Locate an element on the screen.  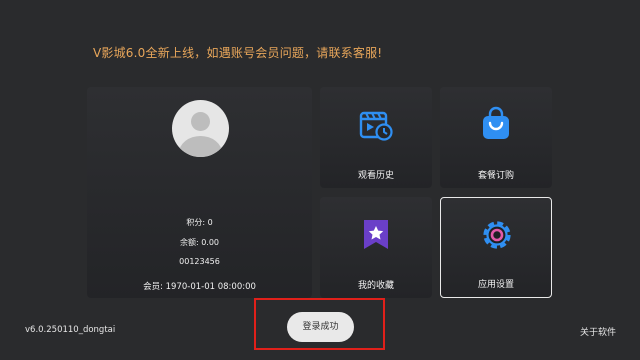
avatar is located at coordinates (200, 128).